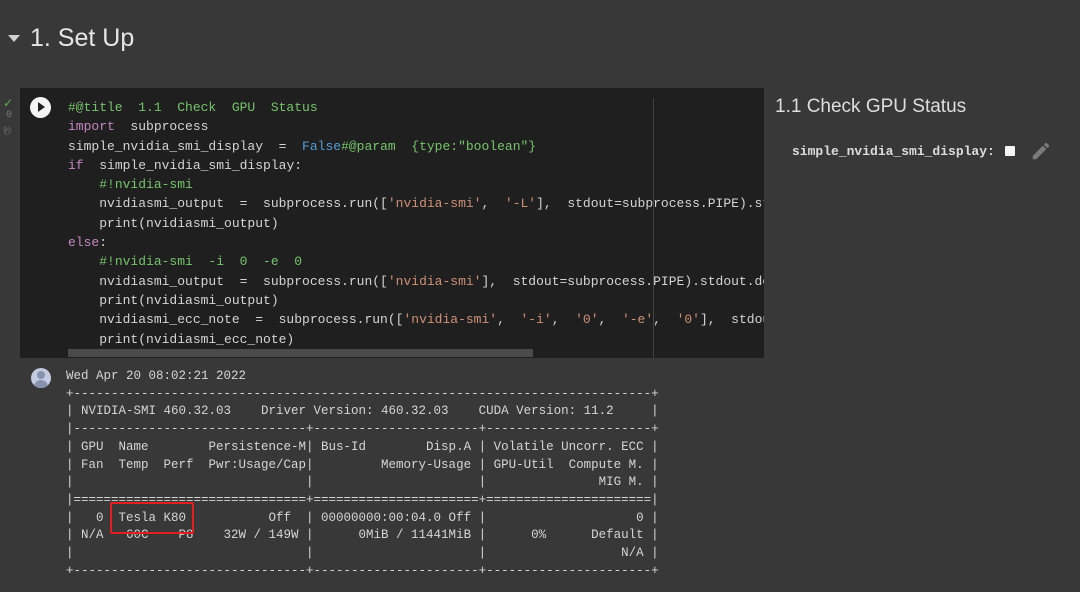 The width and height of the screenshot is (1080, 592). What do you see at coordinates (653, 228) in the screenshot?
I see `line-length-ruler` at bounding box center [653, 228].